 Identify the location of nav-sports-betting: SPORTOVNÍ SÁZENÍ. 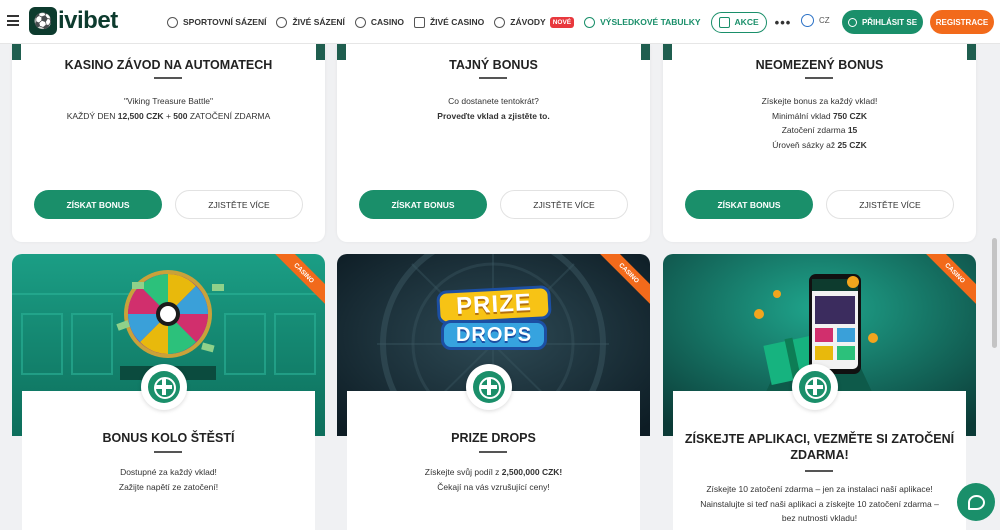
(217, 22).